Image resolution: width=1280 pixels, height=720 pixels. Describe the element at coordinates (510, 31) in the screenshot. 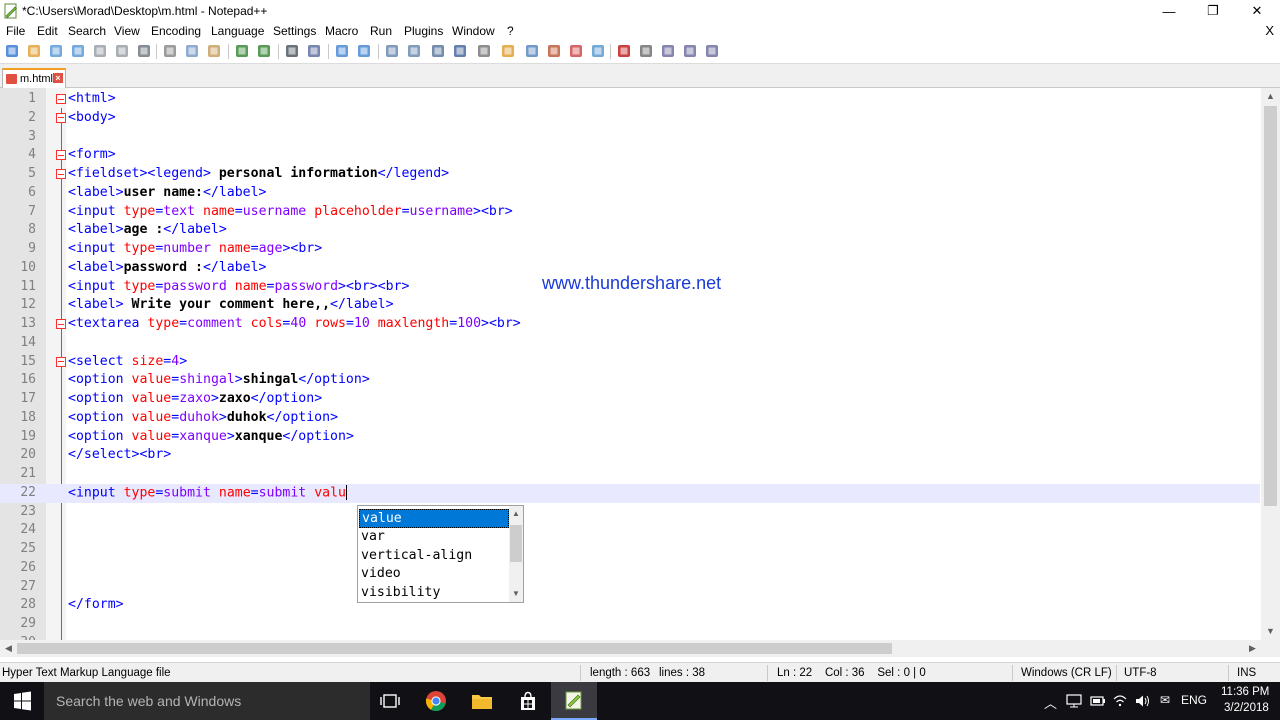

I see `menu-help: ?` at that location.